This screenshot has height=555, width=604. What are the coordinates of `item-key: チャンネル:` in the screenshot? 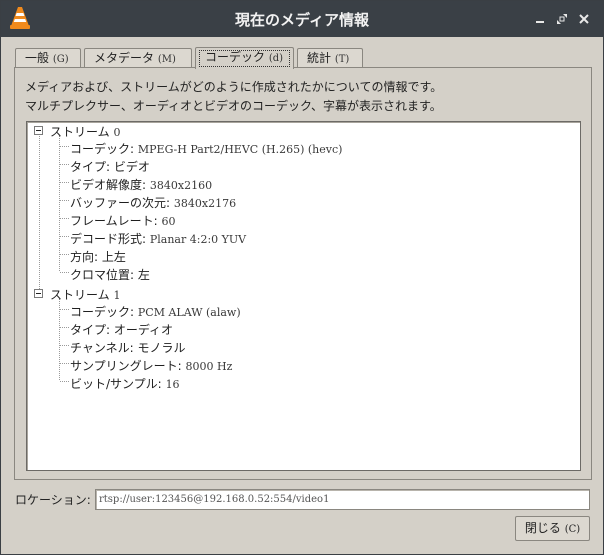 It's located at (102, 348).